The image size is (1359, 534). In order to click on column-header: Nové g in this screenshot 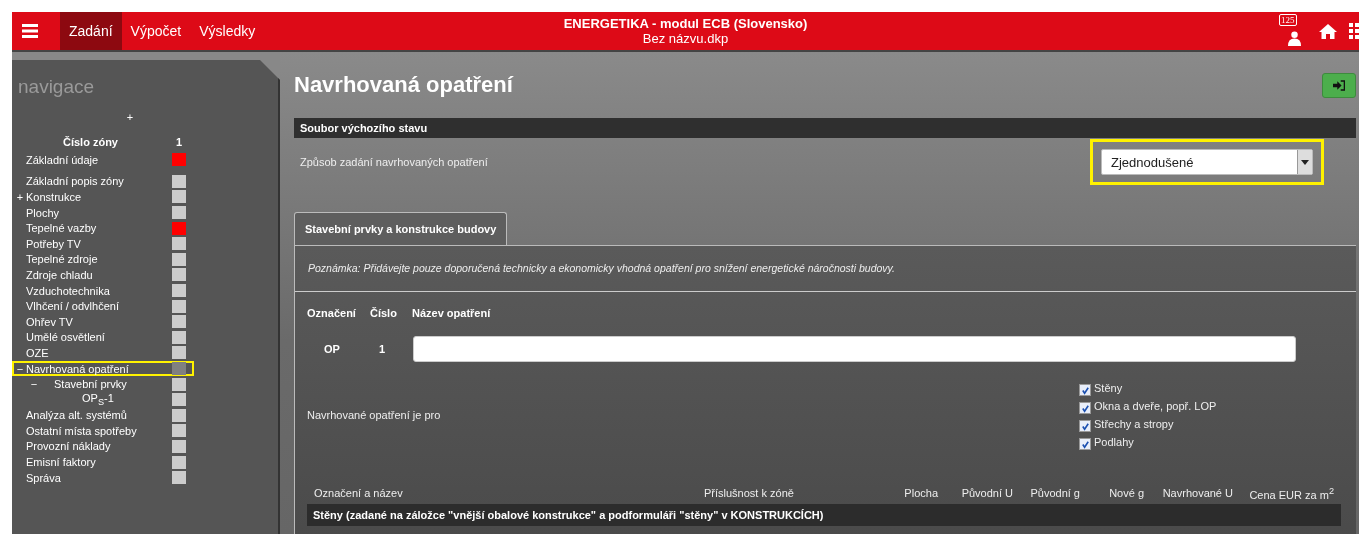, I will do `click(1126, 493)`.